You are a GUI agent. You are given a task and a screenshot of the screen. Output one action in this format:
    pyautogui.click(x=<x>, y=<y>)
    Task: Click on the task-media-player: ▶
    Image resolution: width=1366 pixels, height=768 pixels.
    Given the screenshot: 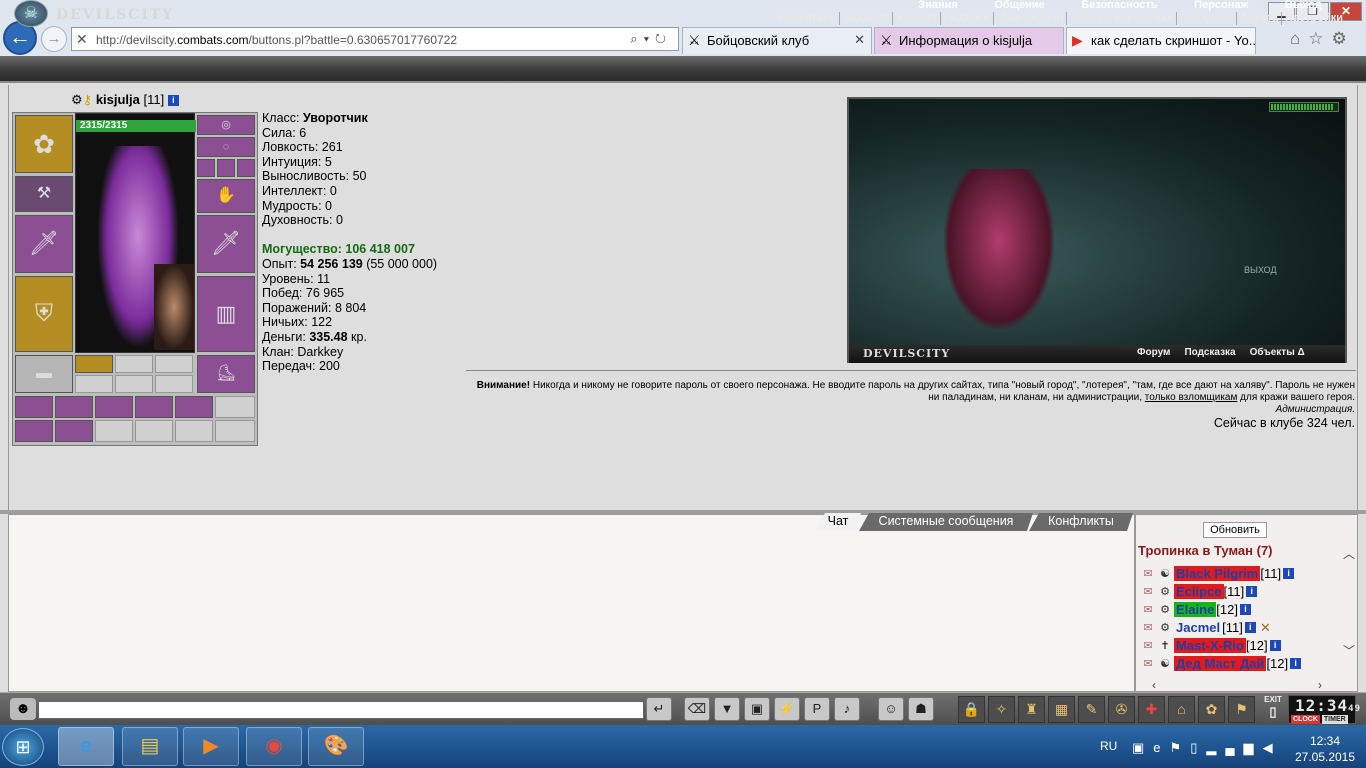 What is the action you would take?
    pyautogui.click(x=211, y=746)
    